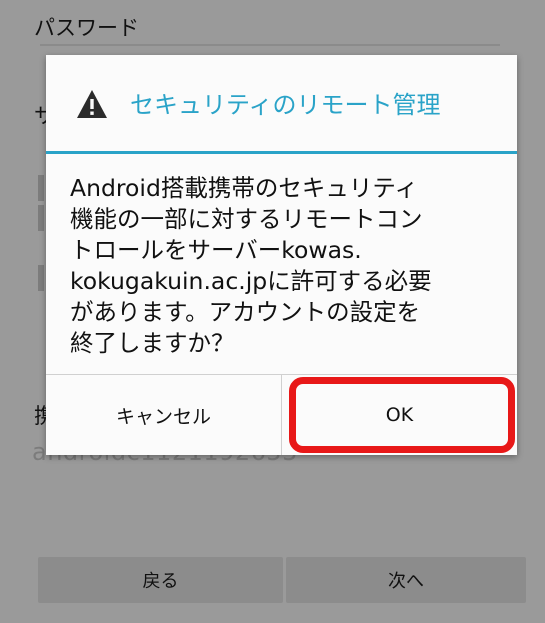 The width and height of the screenshot is (545, 623). Describe the element at coordinates (160, 580) in the screenshot. I see `back-button: 戻る` at that location.